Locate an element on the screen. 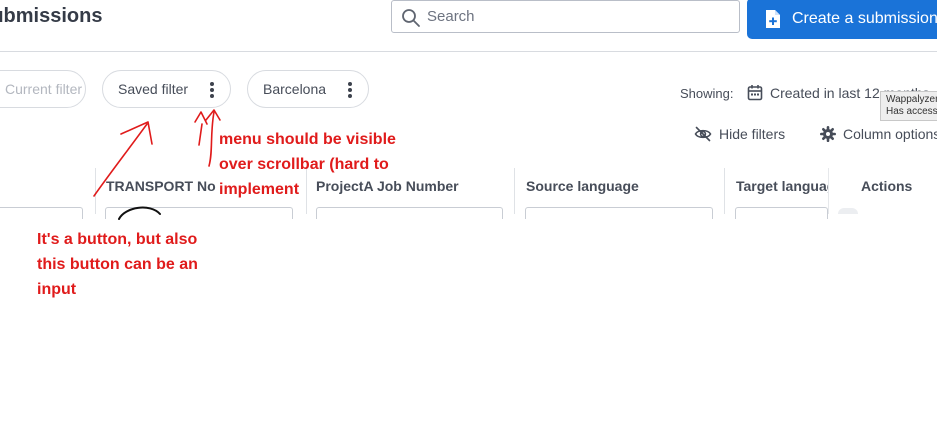  page-title: Submissions is located at coordinates (51, 16).